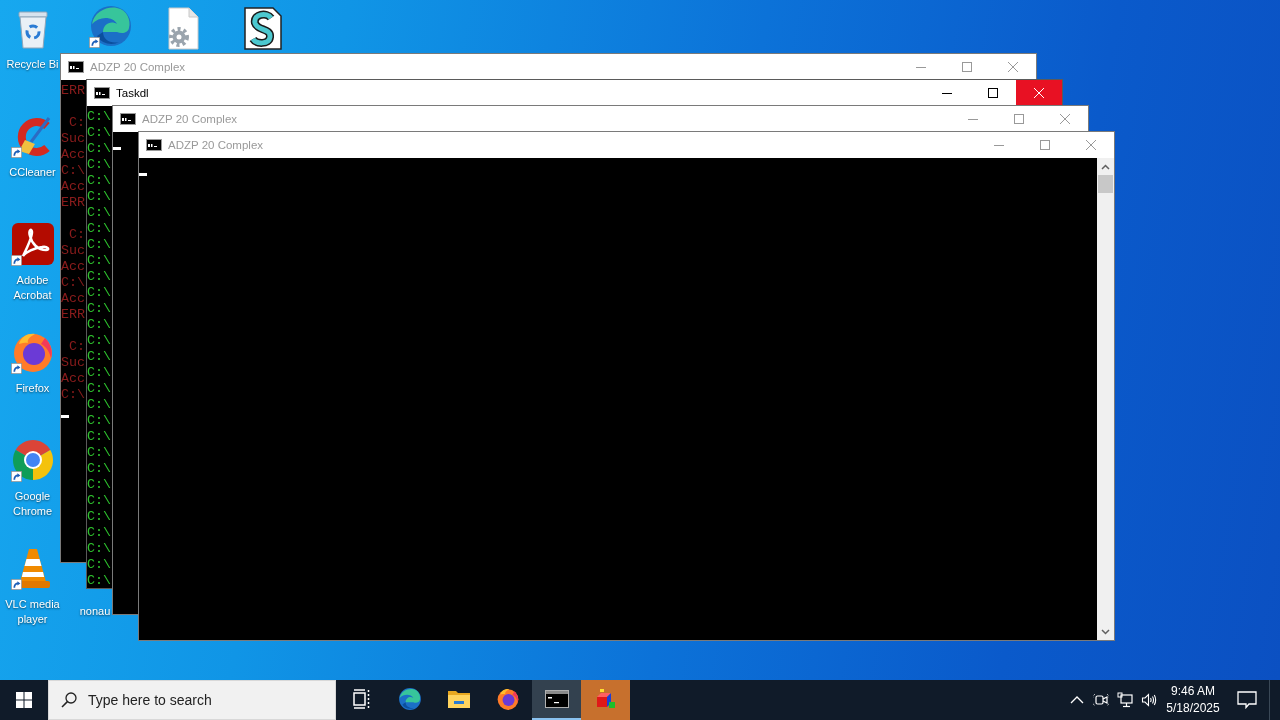  What do you see at coordinates (32, 460) in the screenshot?
I see `chrome-logo-icon` at bounding box center [32, 460].